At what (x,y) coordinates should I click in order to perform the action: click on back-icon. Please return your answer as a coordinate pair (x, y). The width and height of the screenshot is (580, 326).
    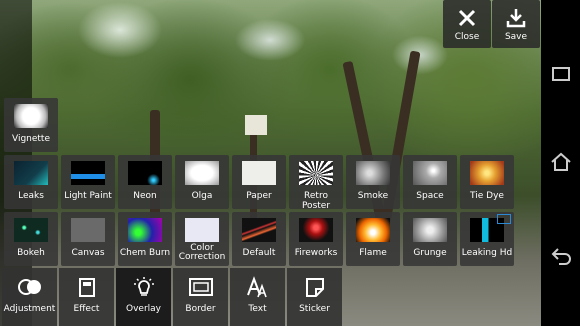
    Looking at the image, I should click on (561, 255).